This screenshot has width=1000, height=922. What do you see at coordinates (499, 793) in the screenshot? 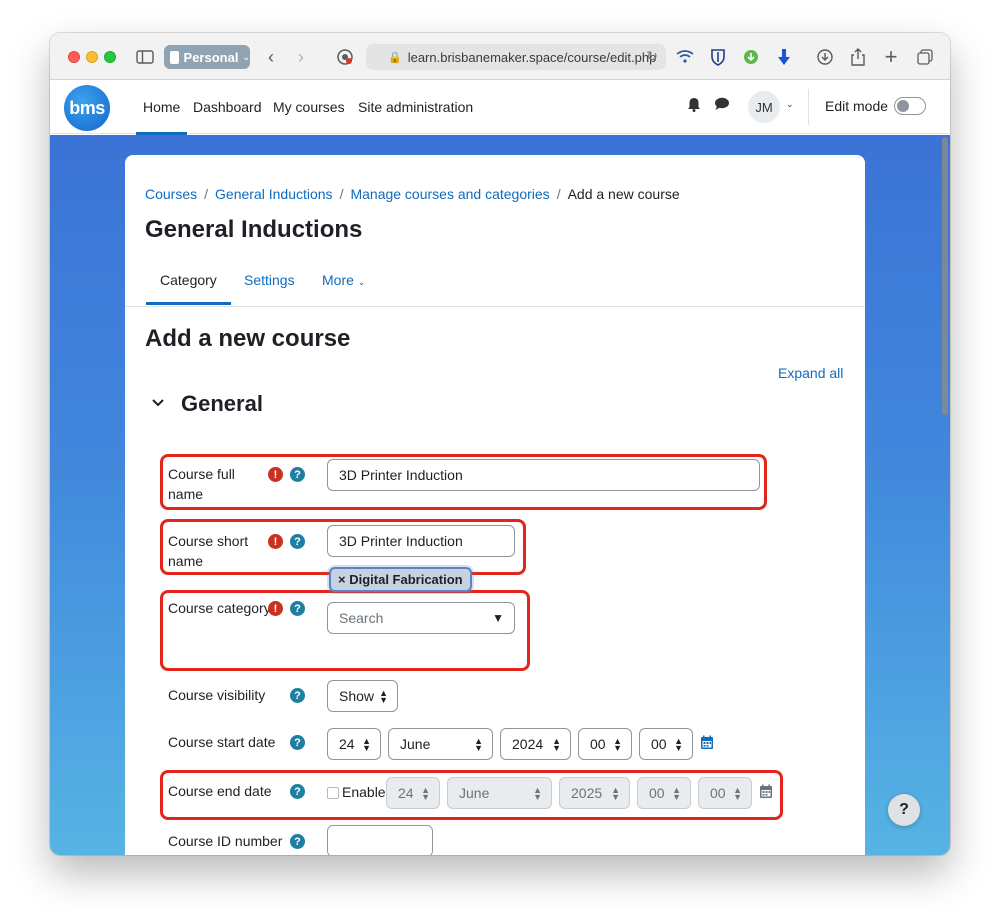
I see `end-month-select: June ▲ ▼` at bounding box center [499, 793].